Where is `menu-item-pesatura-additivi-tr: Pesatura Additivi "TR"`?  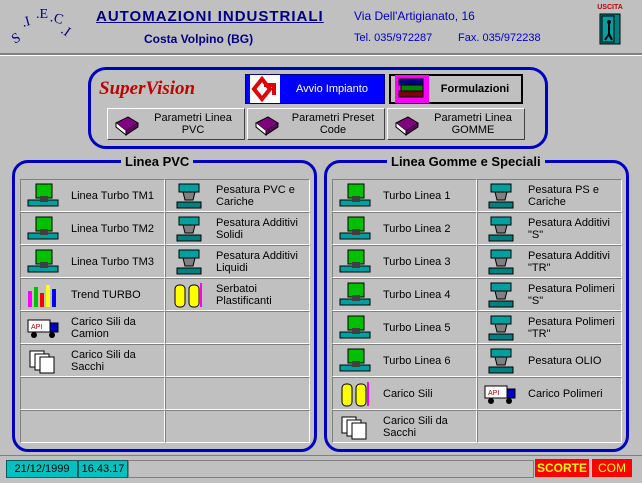
menu-item-pesatura-additivi-tr: Pesatura Additivi "TR" is located at coordinates (549, 261).